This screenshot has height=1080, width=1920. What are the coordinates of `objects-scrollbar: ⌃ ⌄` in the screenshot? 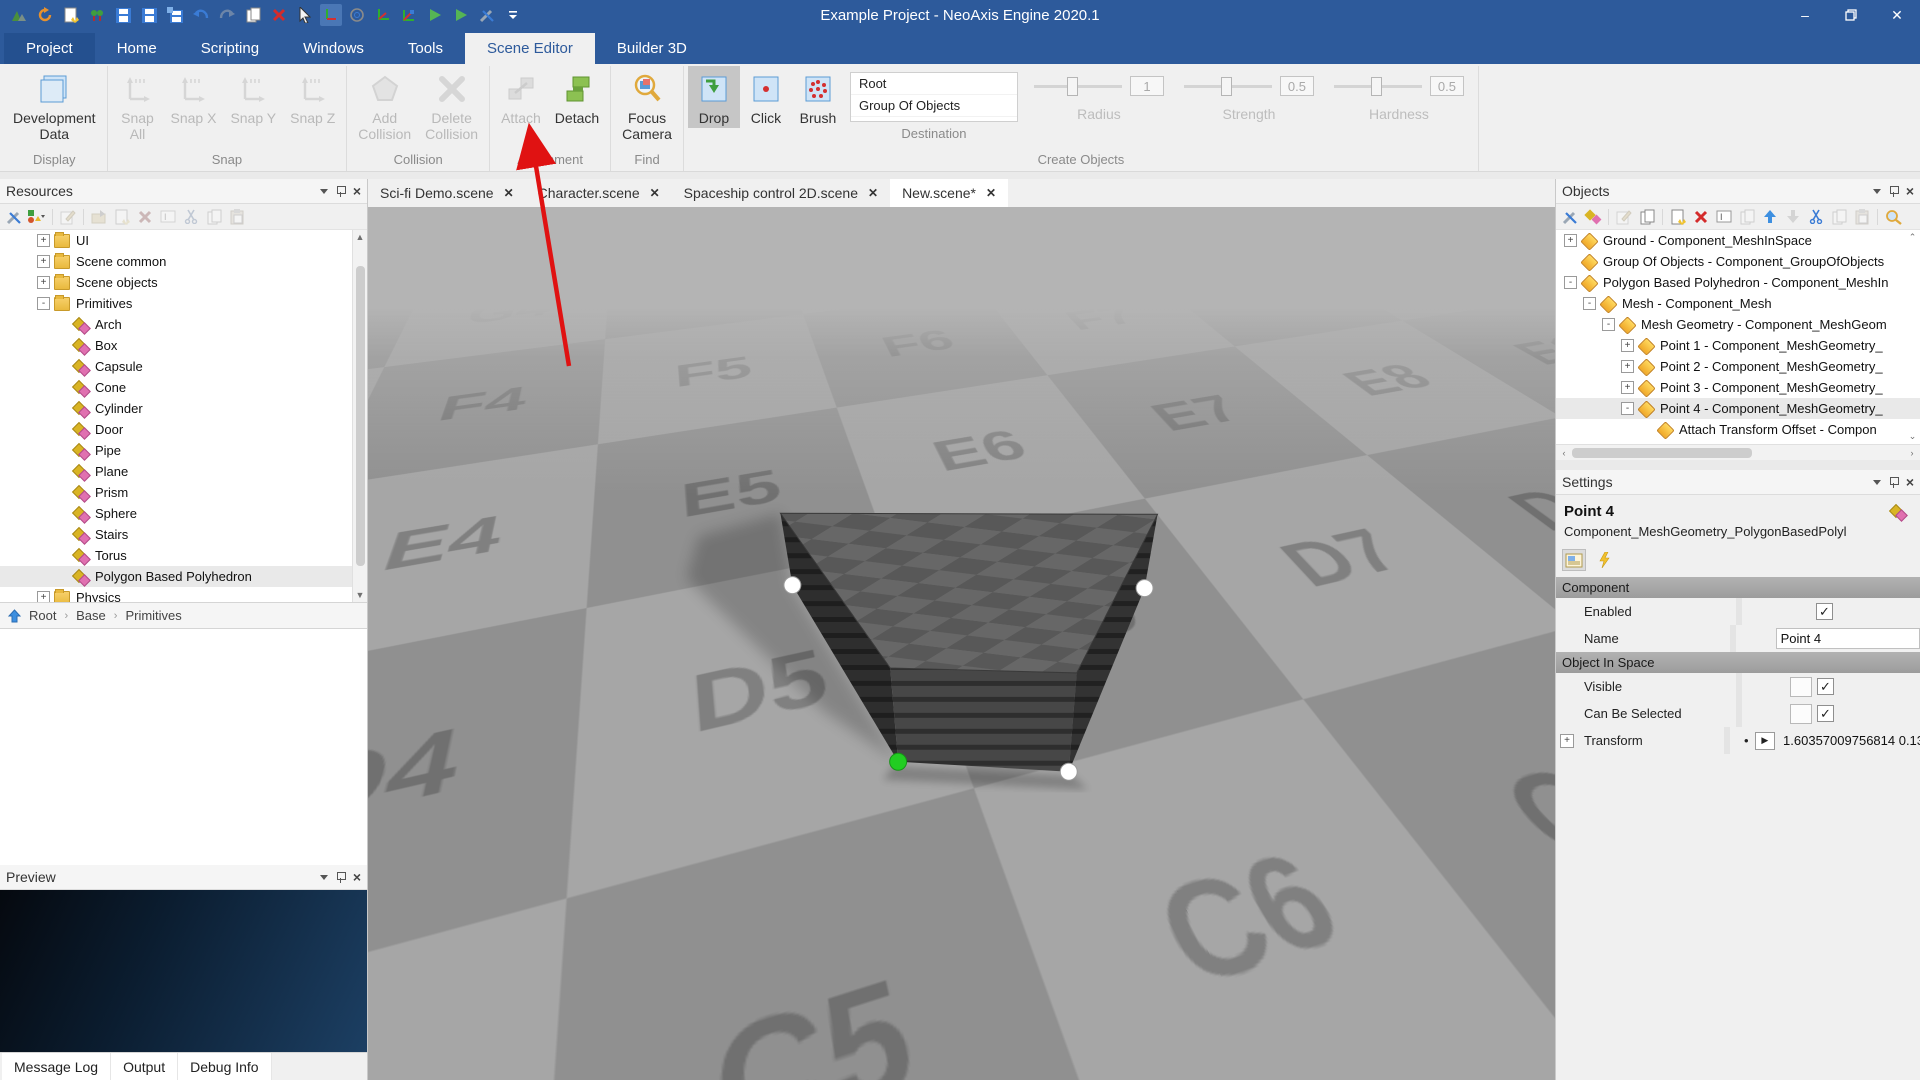 It's located at (1912, 337).